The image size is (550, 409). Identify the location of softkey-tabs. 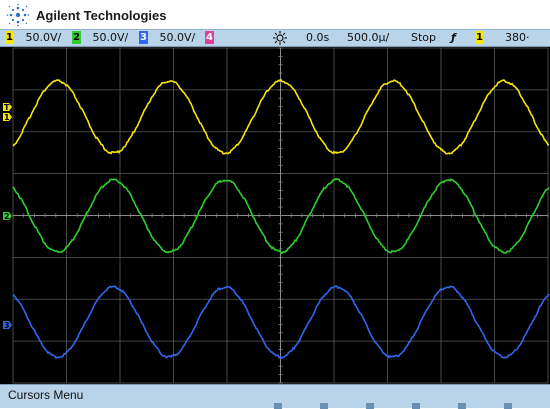
(411, 406).